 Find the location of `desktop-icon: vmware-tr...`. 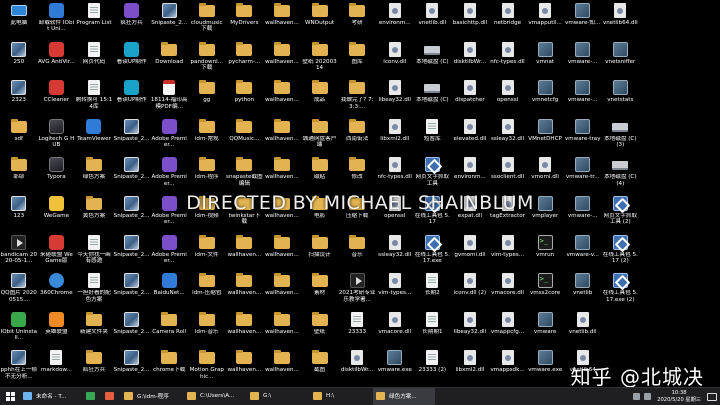

desktop-icon: vmware-tr... is located at coordinates (583, 173).